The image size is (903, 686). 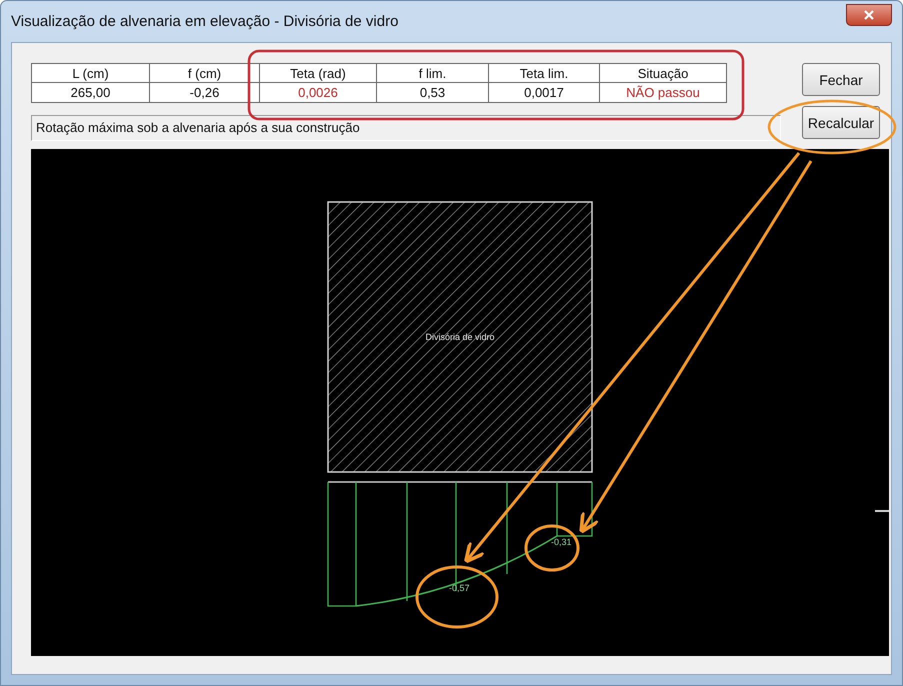 I want to click on deflection-value: -0,31, so click(x=561, y=542).